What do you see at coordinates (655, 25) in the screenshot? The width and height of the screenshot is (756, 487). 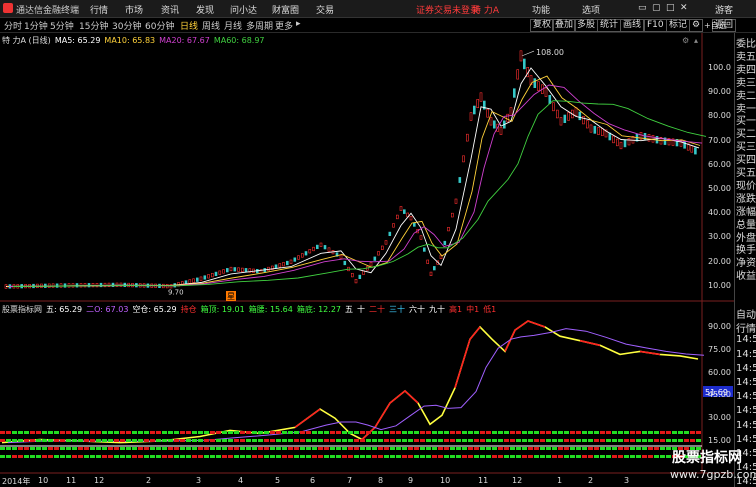 I see `f10-button: F10` at bounding box center [655, 25].